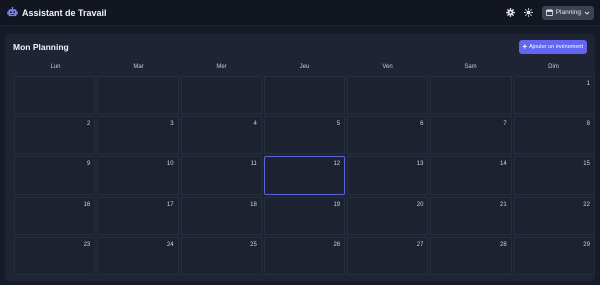  Describe the element at coordinates (87, 204) in the screenshot. I see `day-number: 16` at that location.